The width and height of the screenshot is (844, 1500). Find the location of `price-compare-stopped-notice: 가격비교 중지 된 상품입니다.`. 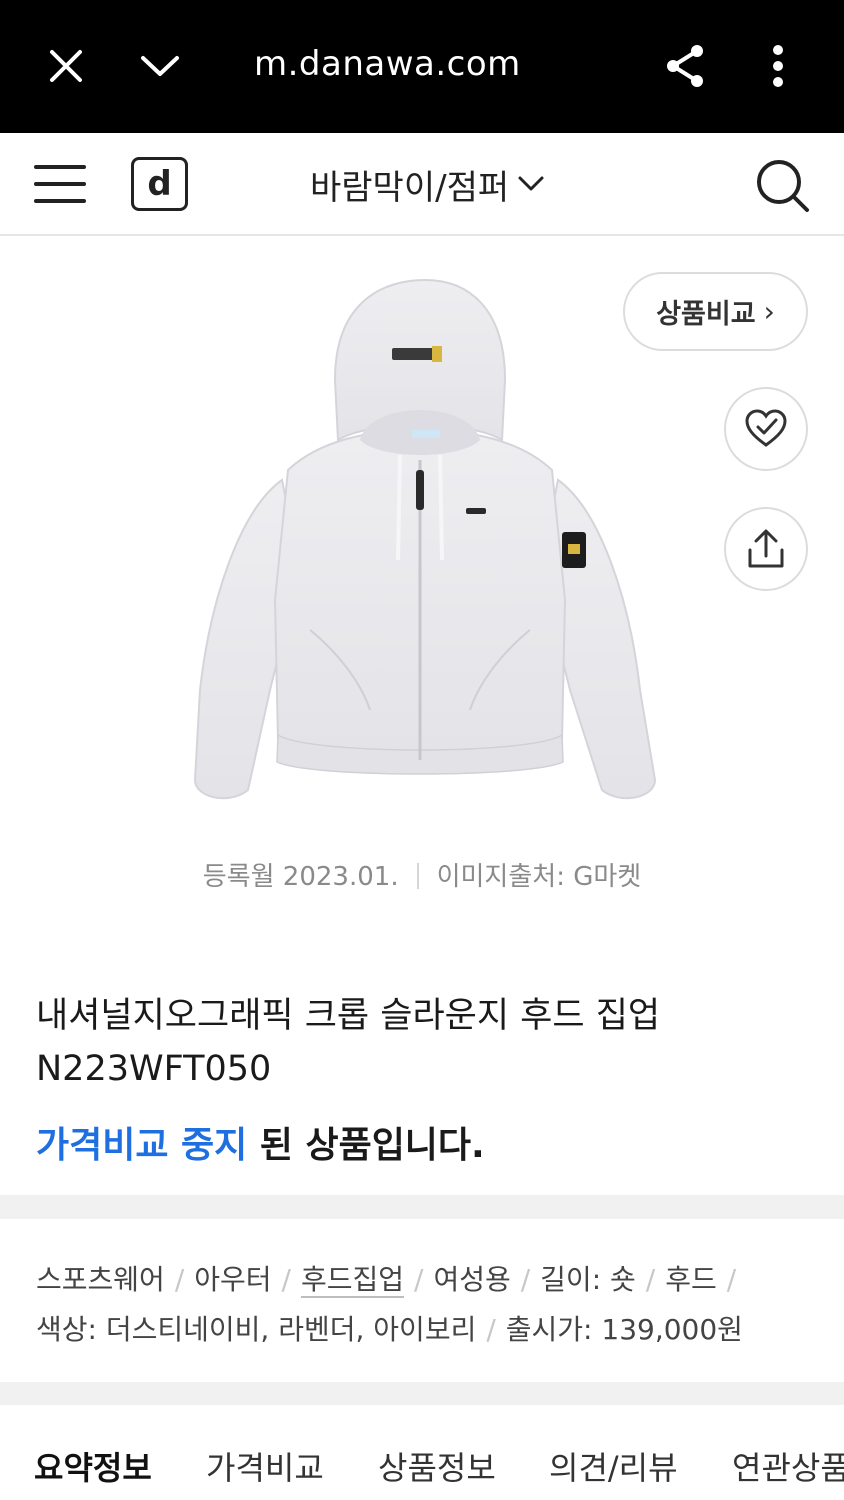

price-compare-stopped-notice: 가격비교 중지 된 상품입니다. is located at coordinates (260, 1142).